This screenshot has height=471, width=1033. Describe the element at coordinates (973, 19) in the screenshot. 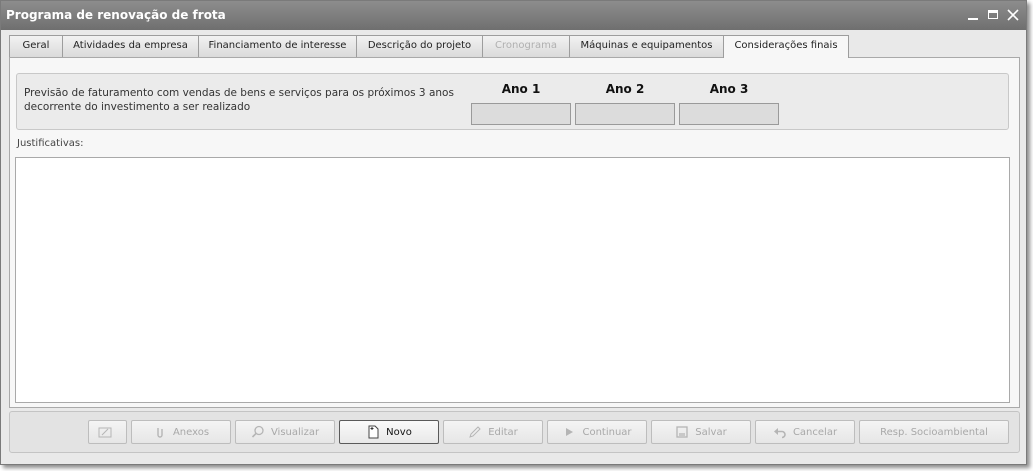

I see `minimize-icon` at that location.